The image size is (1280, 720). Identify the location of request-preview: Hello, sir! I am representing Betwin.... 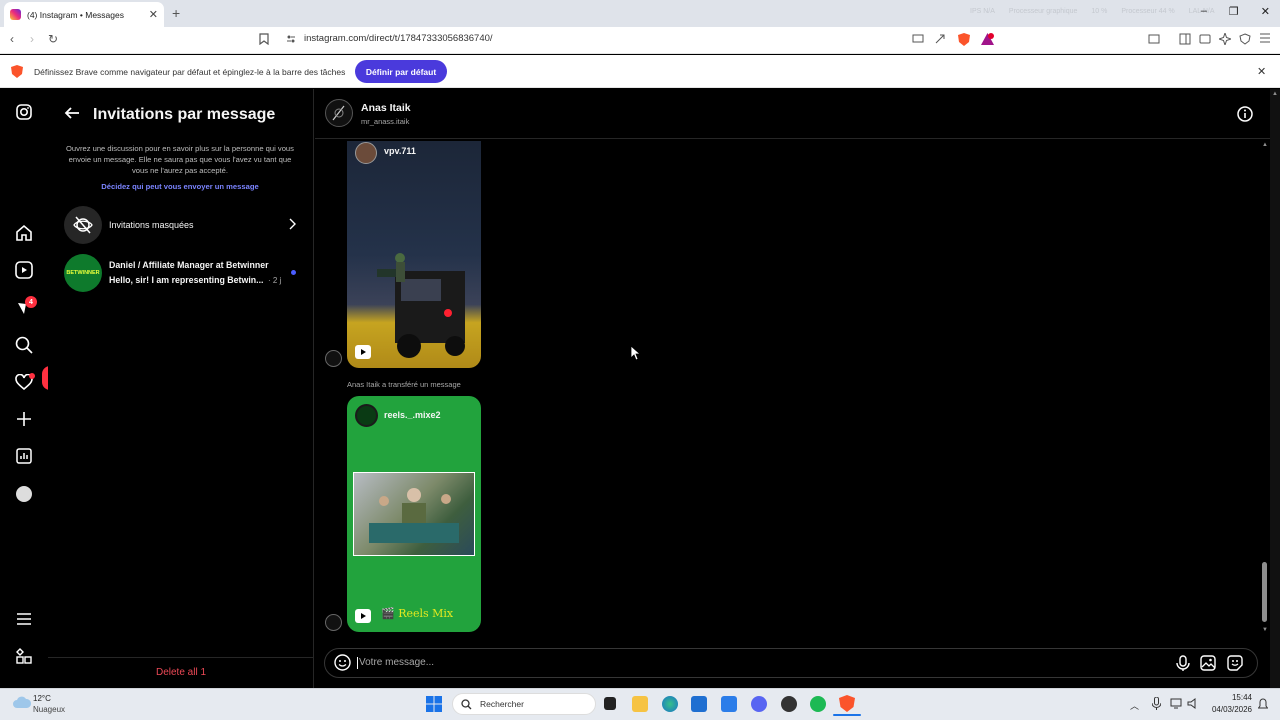
(186, 280).